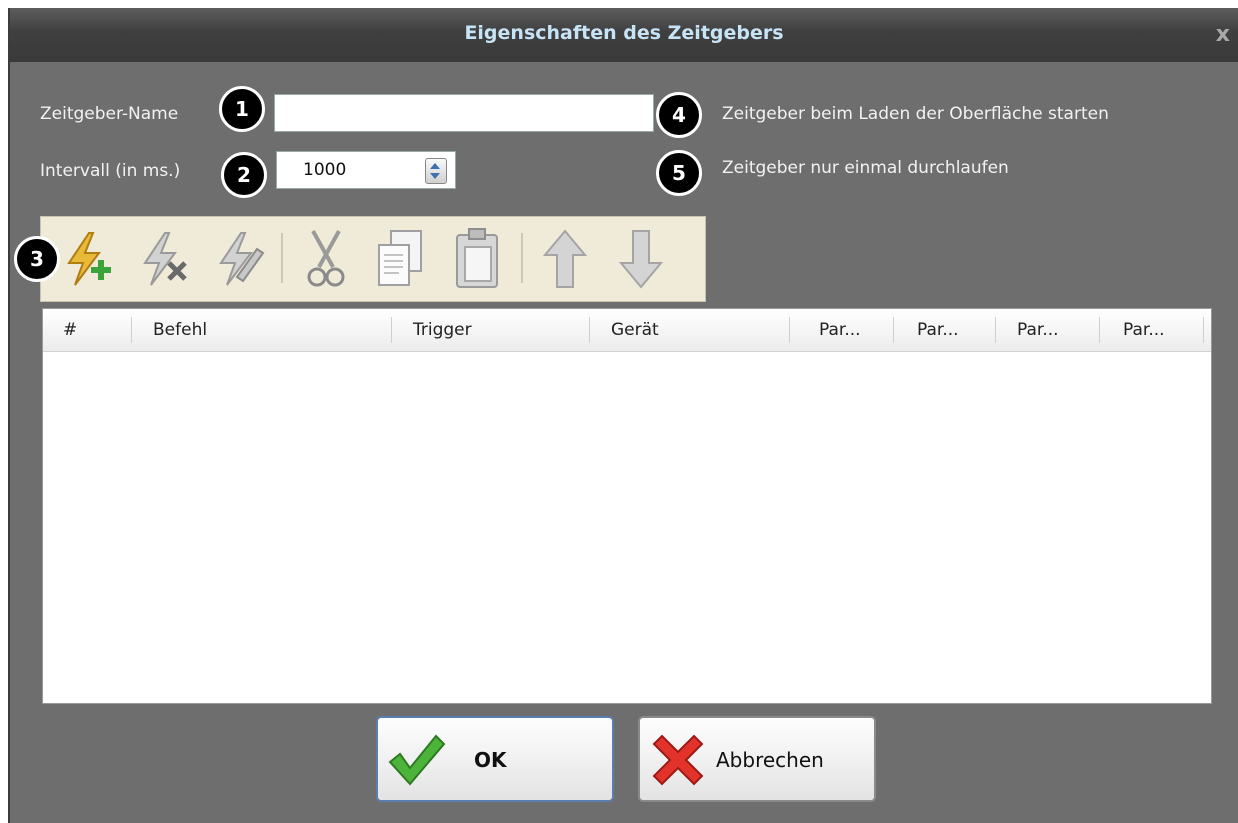  I want to click on cancel-button: Abbrechen, so click(757, 759).